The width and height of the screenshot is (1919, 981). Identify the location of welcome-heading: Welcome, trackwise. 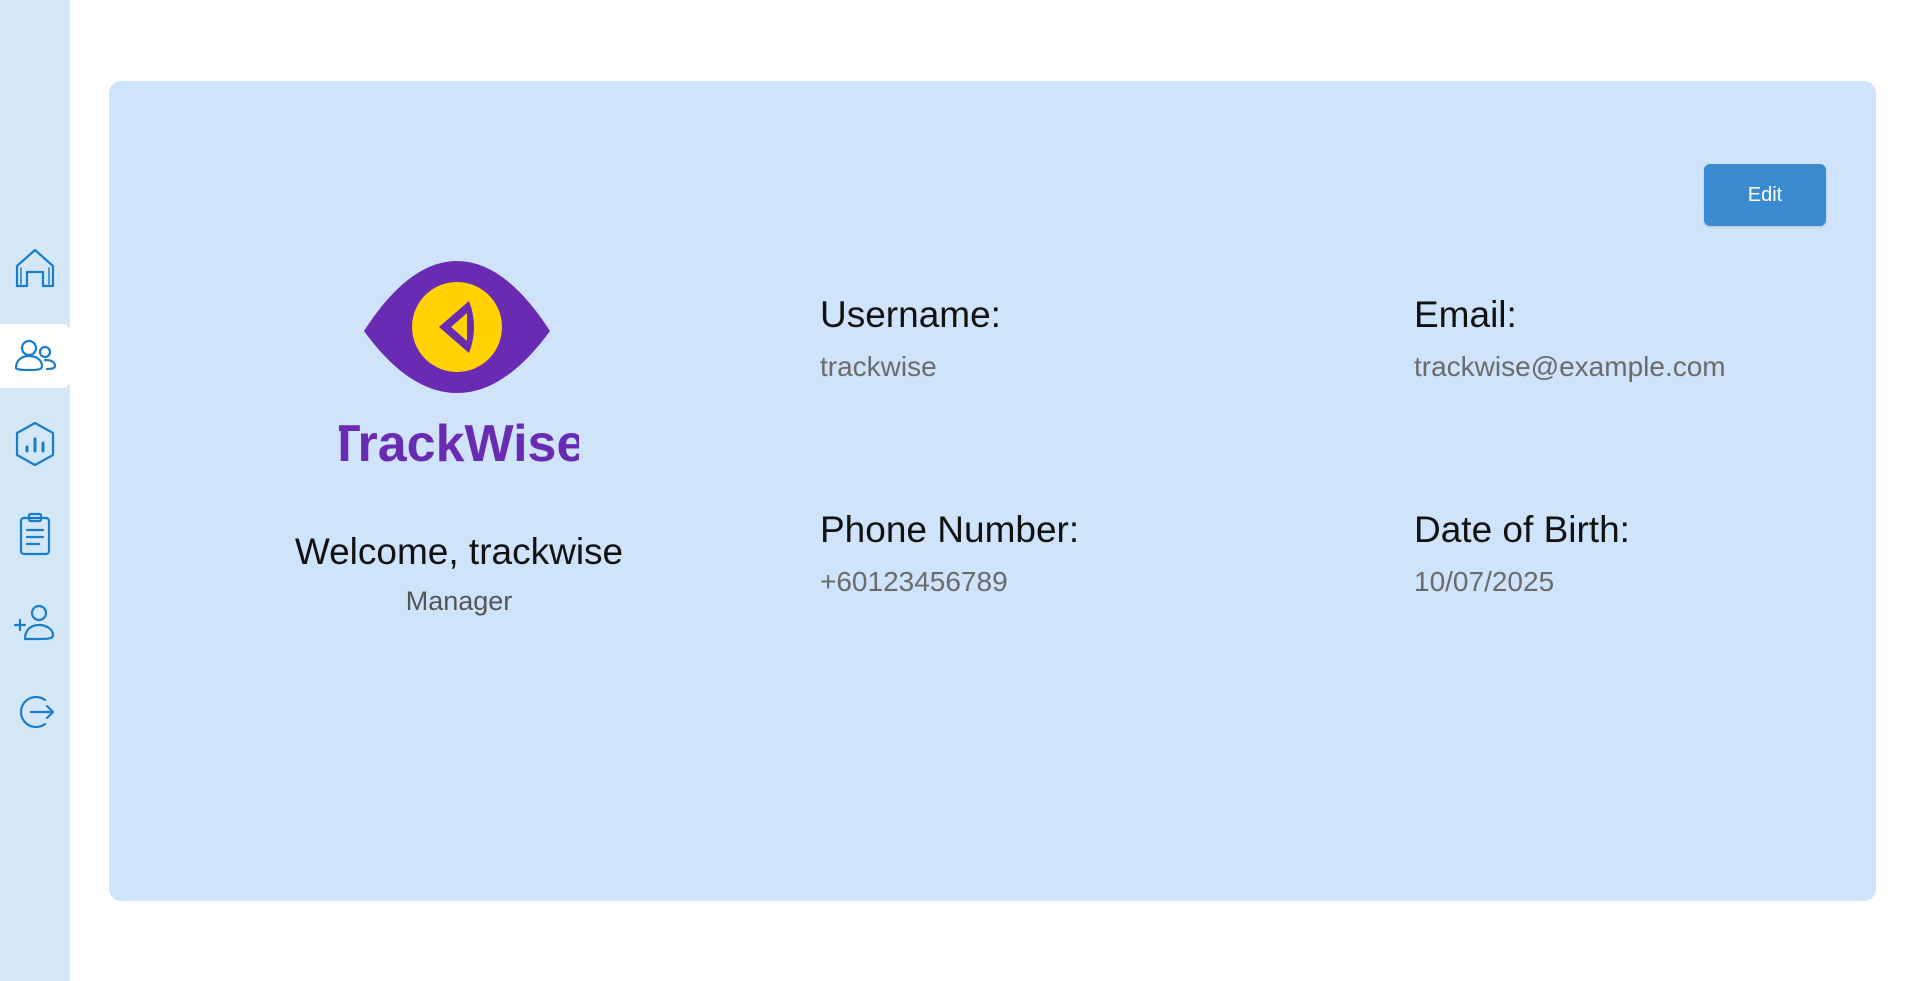
(459, 551).